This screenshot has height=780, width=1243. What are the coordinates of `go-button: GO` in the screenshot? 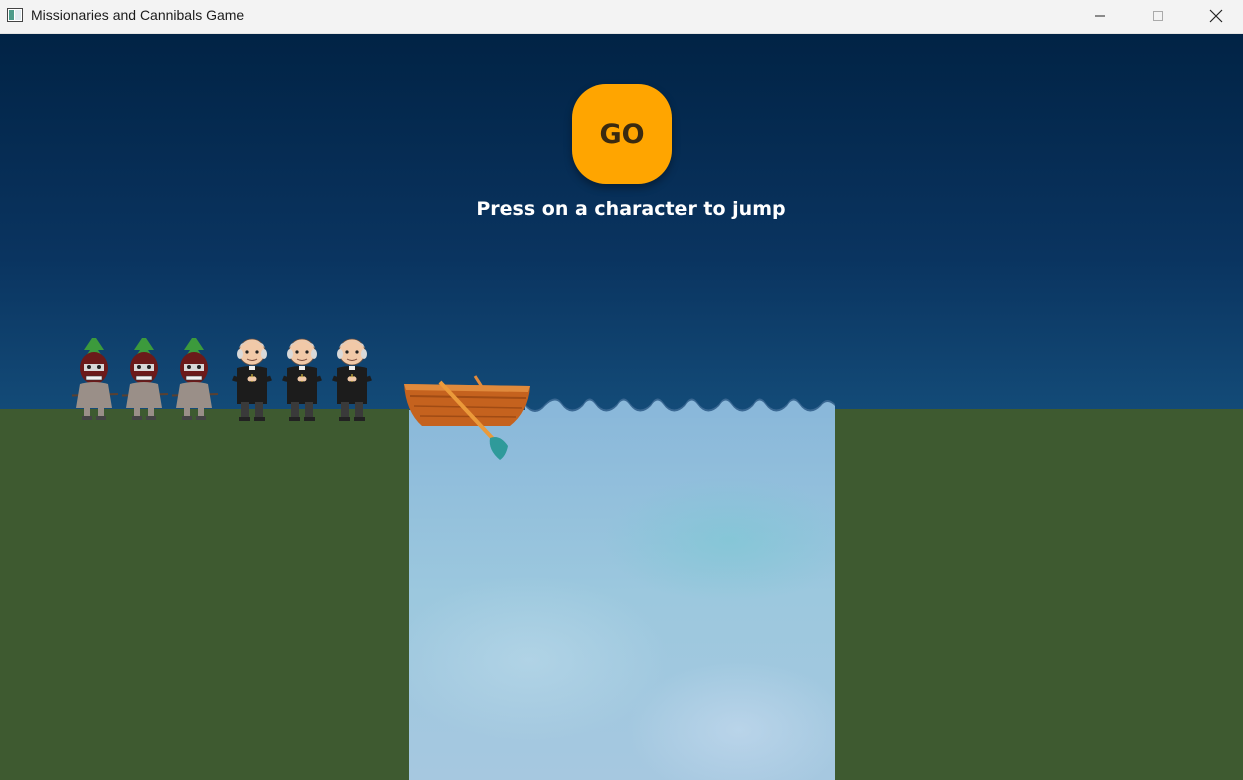 It's located at (622, 134).